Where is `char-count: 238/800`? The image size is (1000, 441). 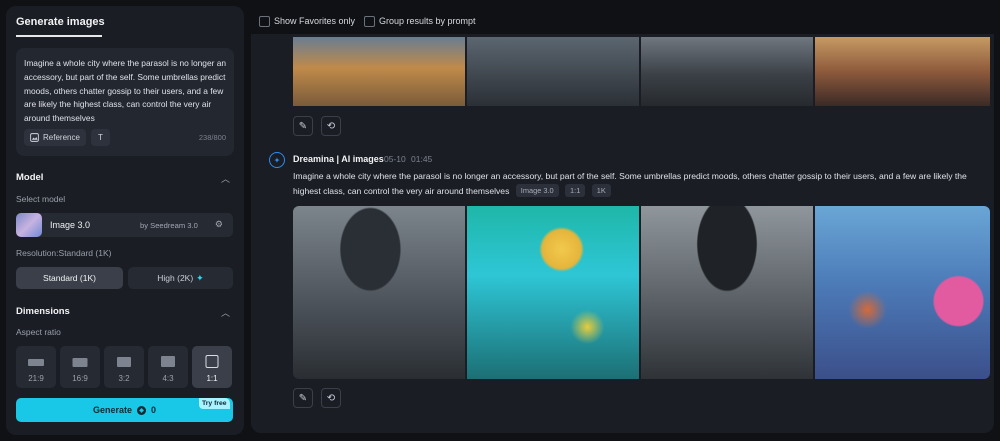 char-count: 238/800 is located at coordinates (212, 137).